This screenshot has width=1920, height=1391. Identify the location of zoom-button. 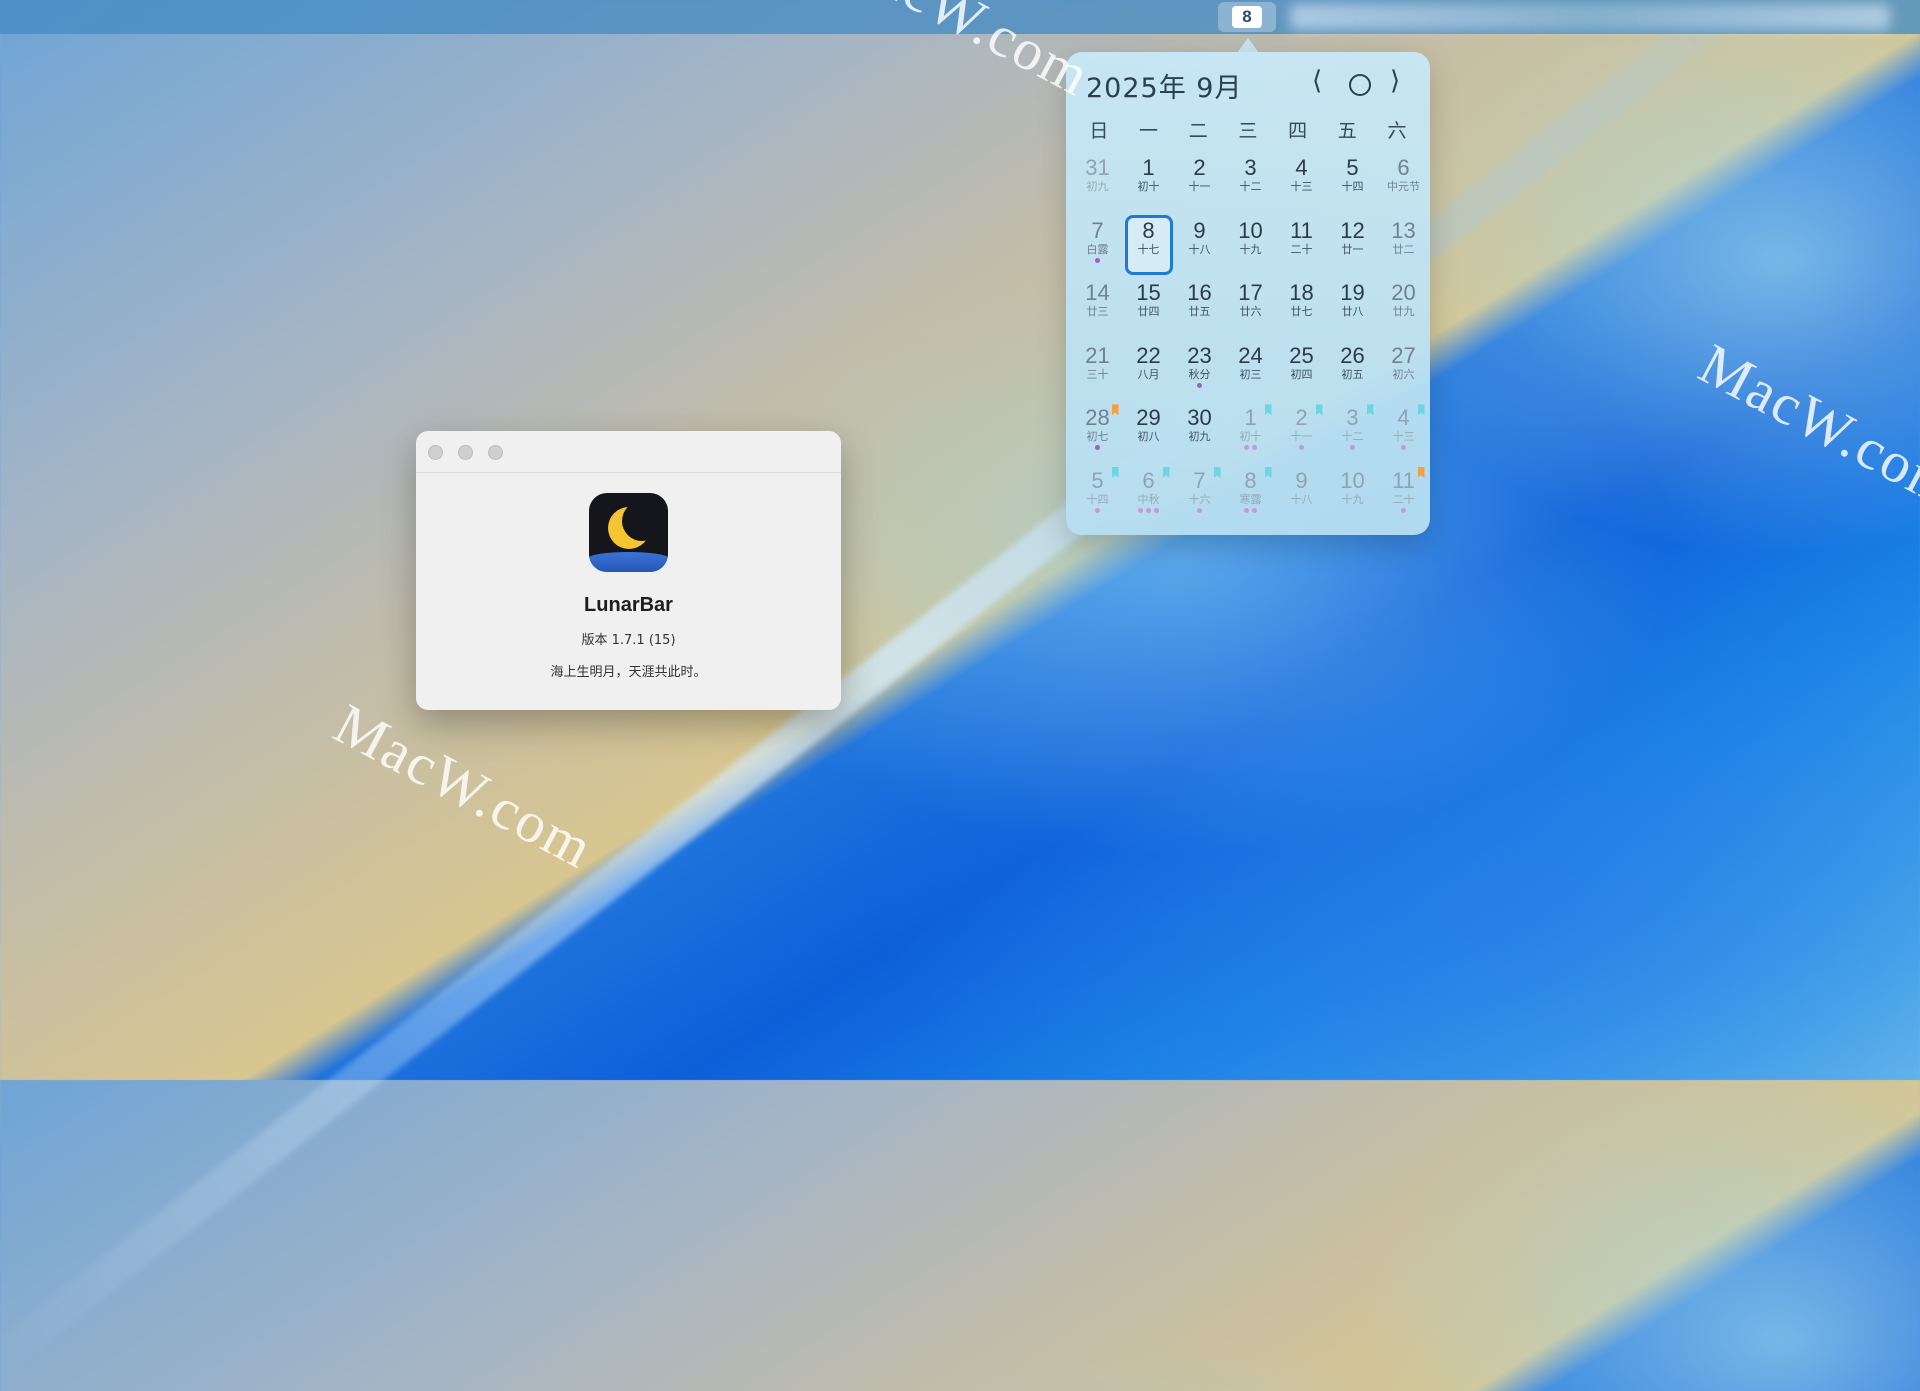
(495, 452).